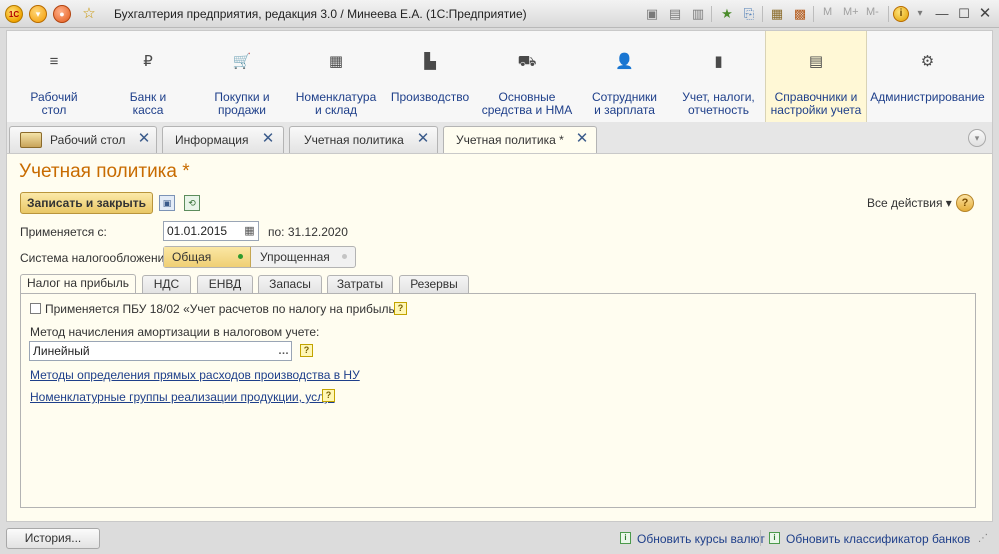 The width and height of the screenshot is (999, 554). Describe the element at coordinates (920, 14) in the screenshot. I see `info-menu-chevron-icon: ▾` at that location.